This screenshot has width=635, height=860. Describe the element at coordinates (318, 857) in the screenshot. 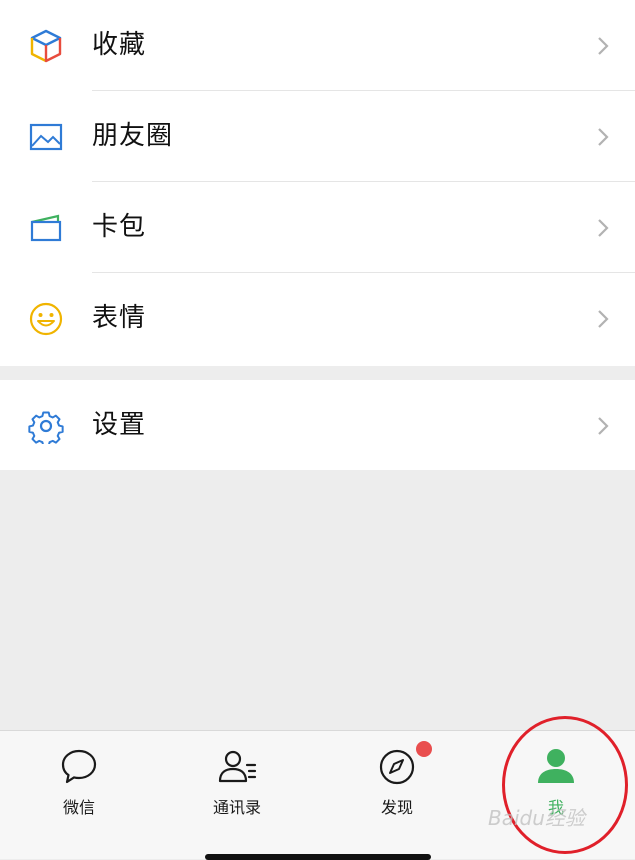

I see `home-indicator` at that location.